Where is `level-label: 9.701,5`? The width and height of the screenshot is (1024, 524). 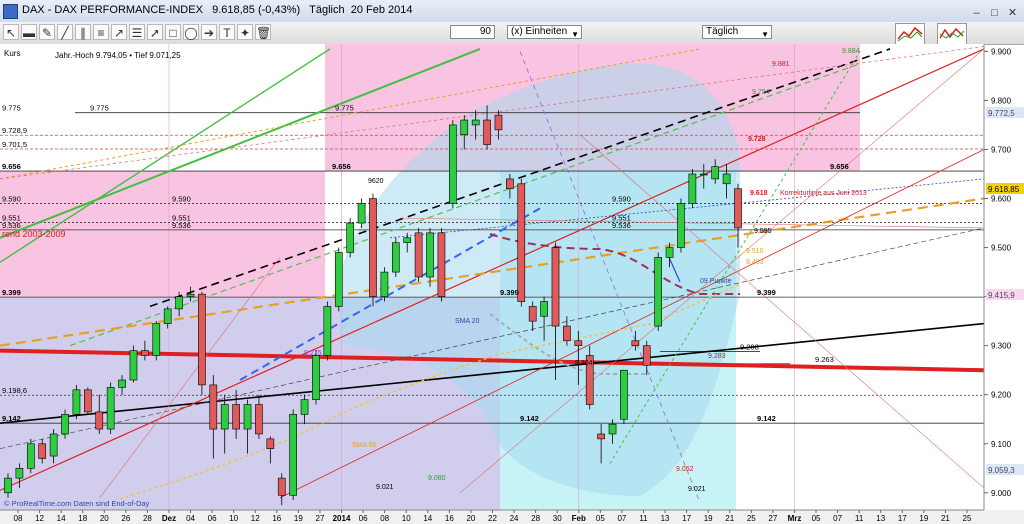 level-label: 9.701,5 is located at coordinates (14, 144).